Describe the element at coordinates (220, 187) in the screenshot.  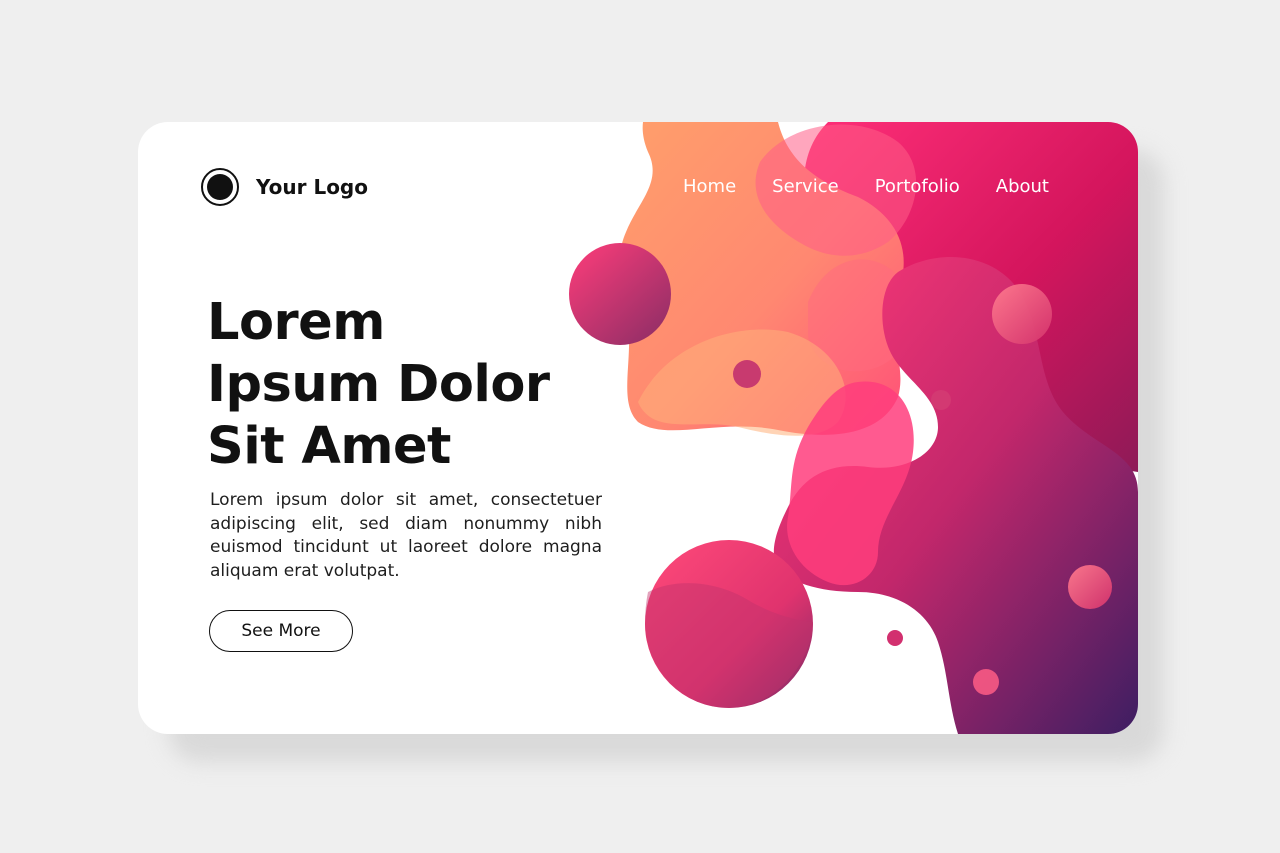
I see `logo-circle-icon` at that location.